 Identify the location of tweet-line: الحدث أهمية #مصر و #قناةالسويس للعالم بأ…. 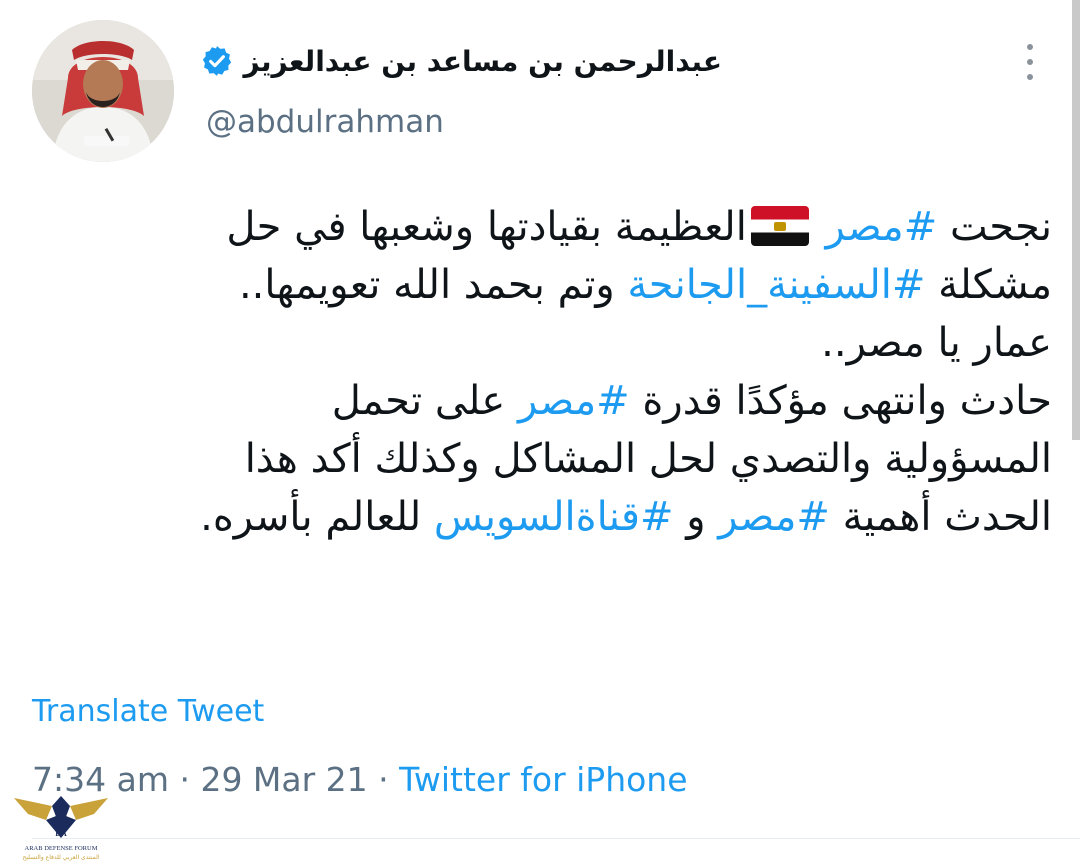
(556, 517).